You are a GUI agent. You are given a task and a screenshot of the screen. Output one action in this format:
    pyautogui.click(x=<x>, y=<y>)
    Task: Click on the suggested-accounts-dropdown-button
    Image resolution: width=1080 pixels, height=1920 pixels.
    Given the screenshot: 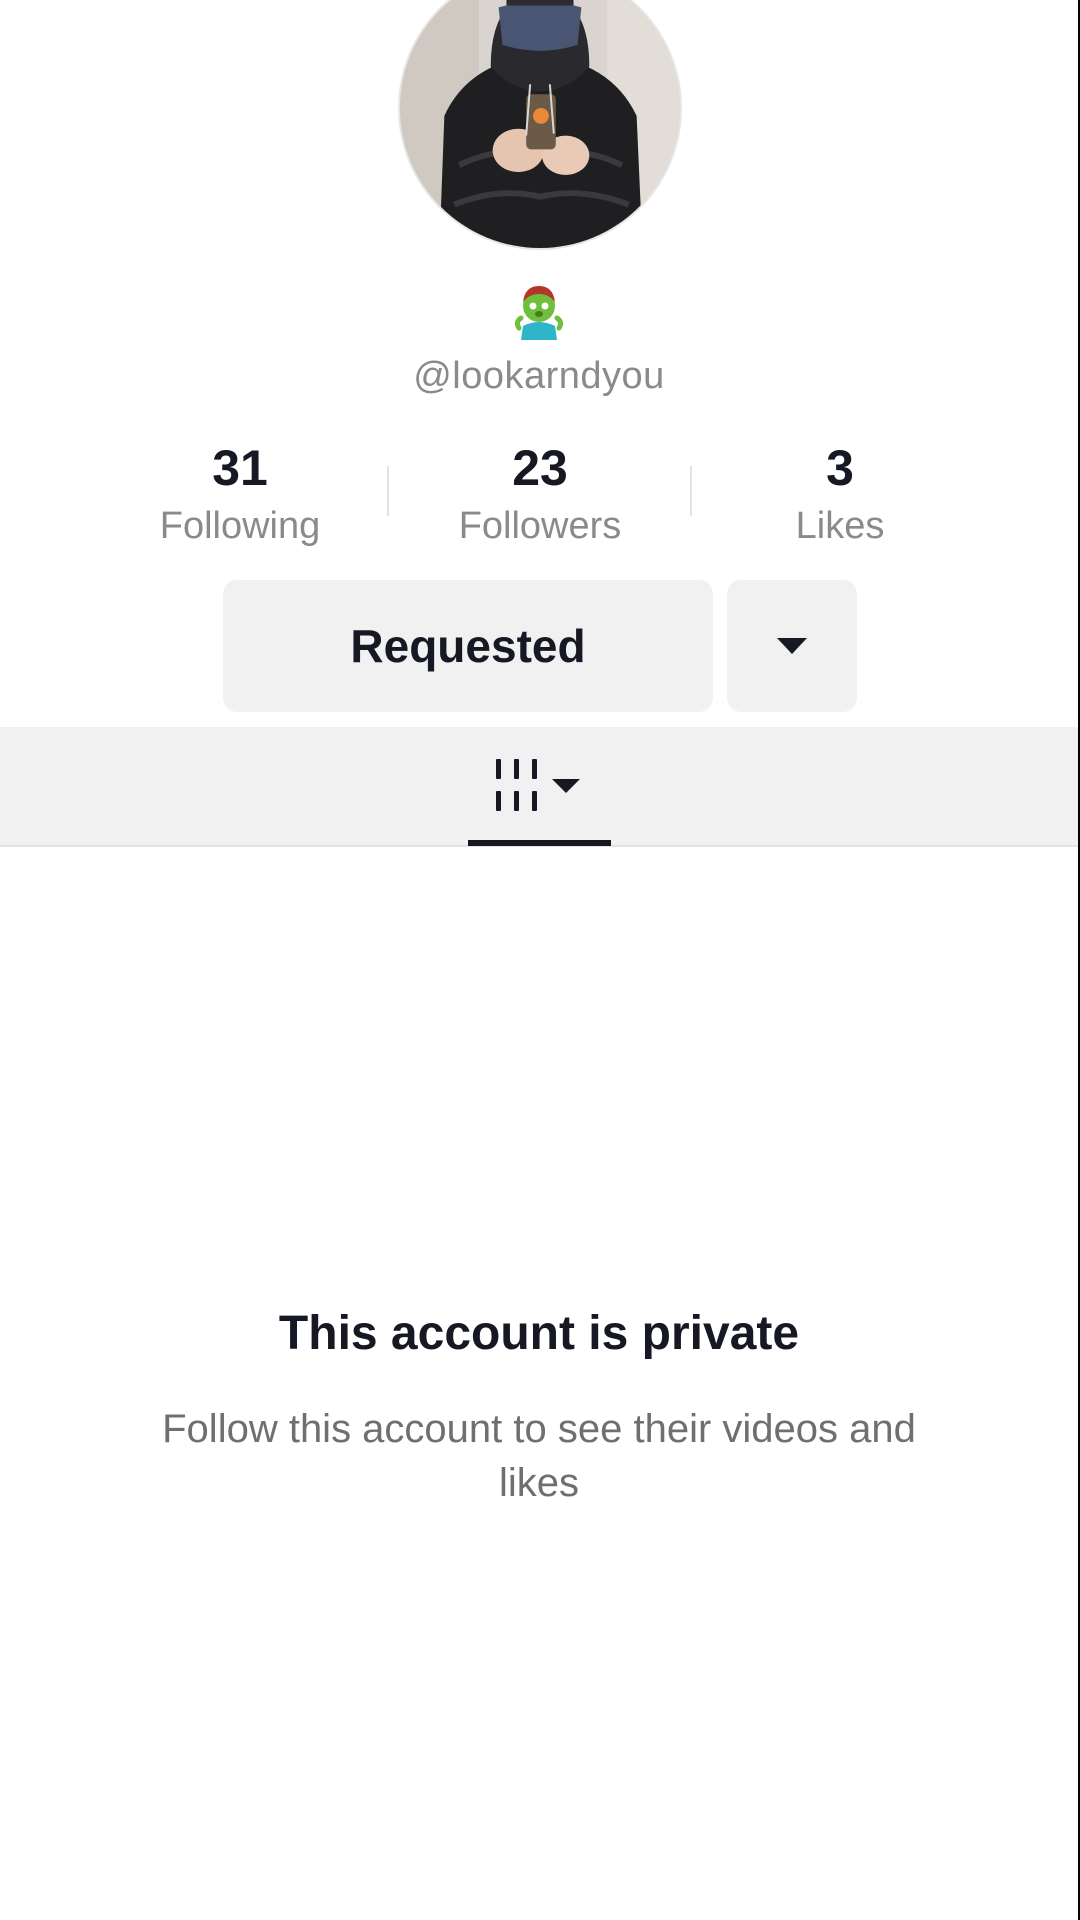 What is the action you would take?
    pyautogui.click(x=792, y=646)
    